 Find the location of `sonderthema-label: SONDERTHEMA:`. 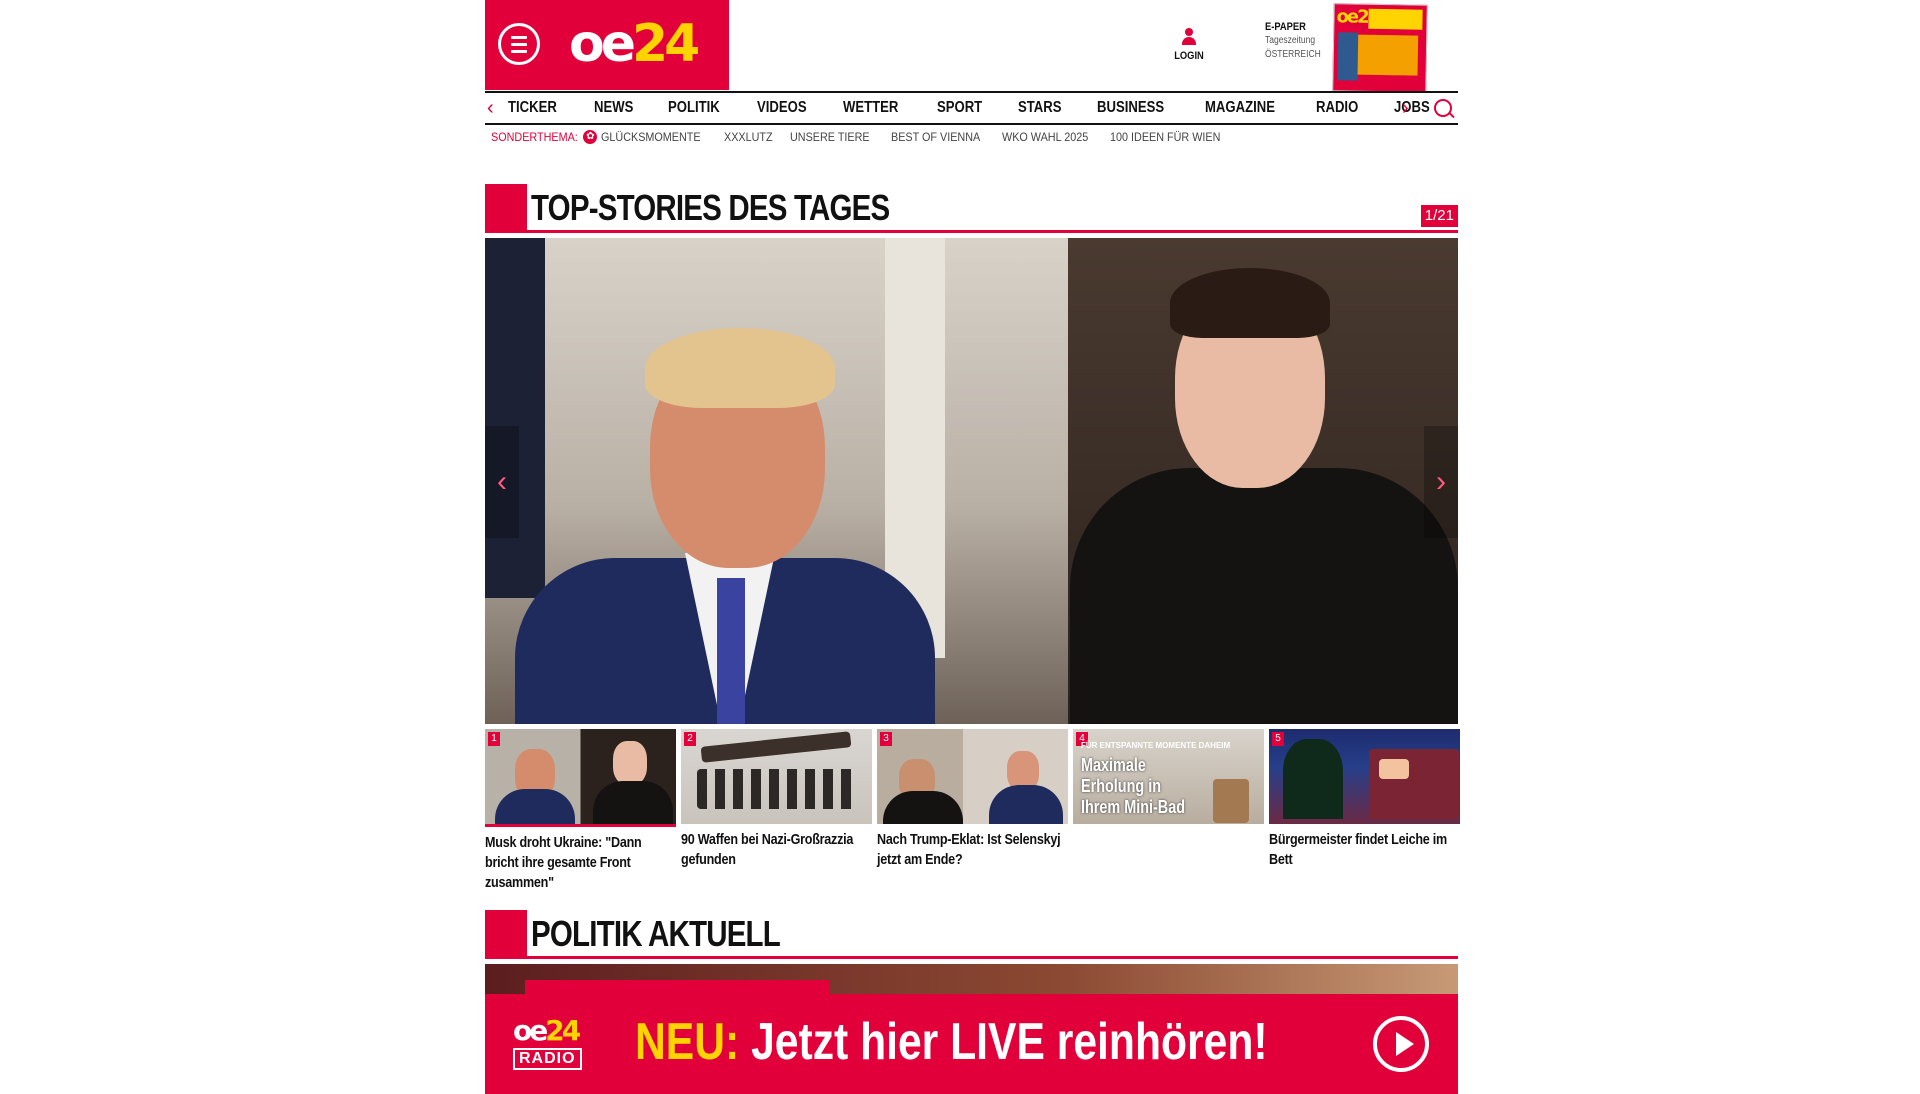

sonderthema-label: SONDERTHEMA: is located at coordinates (534, 137).